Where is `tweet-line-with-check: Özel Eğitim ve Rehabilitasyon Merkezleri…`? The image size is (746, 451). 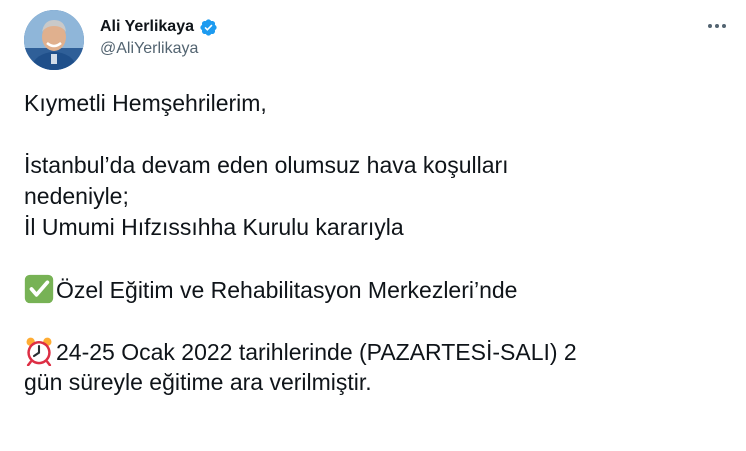 tweet-line-with-check: Özel Eğitim ve Rehabilitasyon Merkezleri… is located at coordinates (377, 289).